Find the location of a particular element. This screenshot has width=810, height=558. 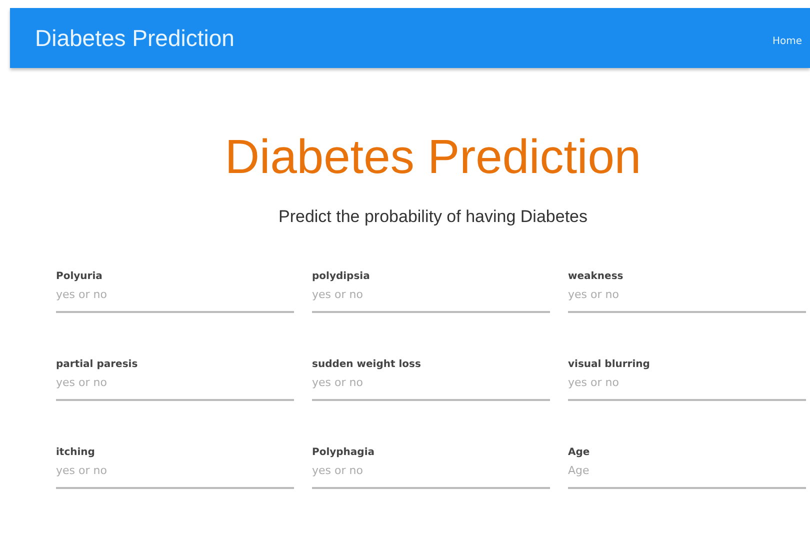

nav-link: Home is located at coordinates (787, 41).